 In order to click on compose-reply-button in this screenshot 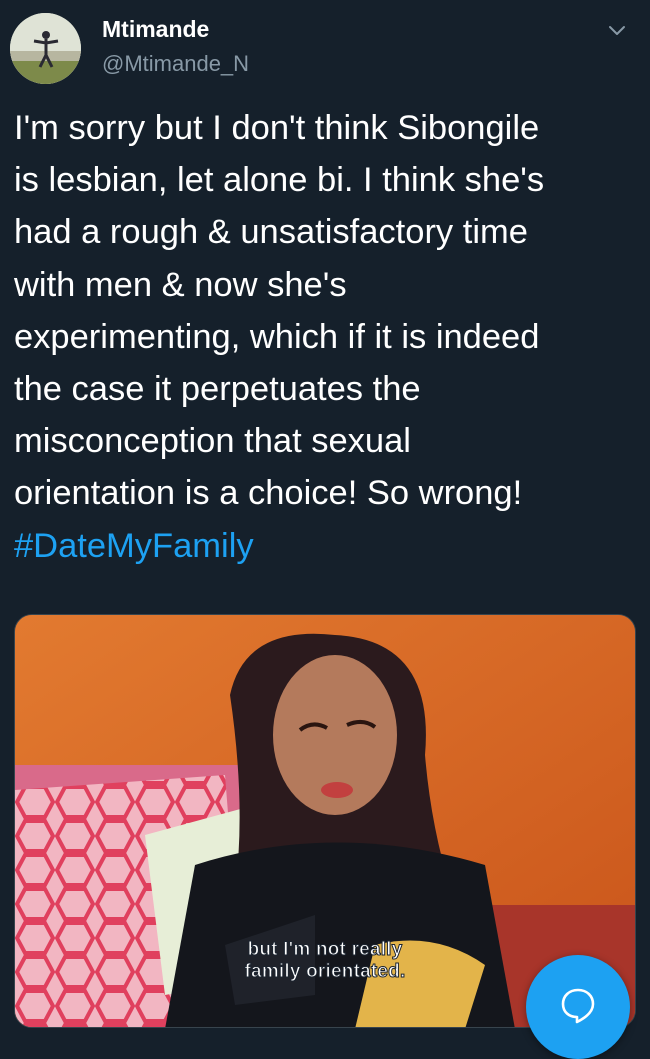, I will do `click(578, 1007)`.